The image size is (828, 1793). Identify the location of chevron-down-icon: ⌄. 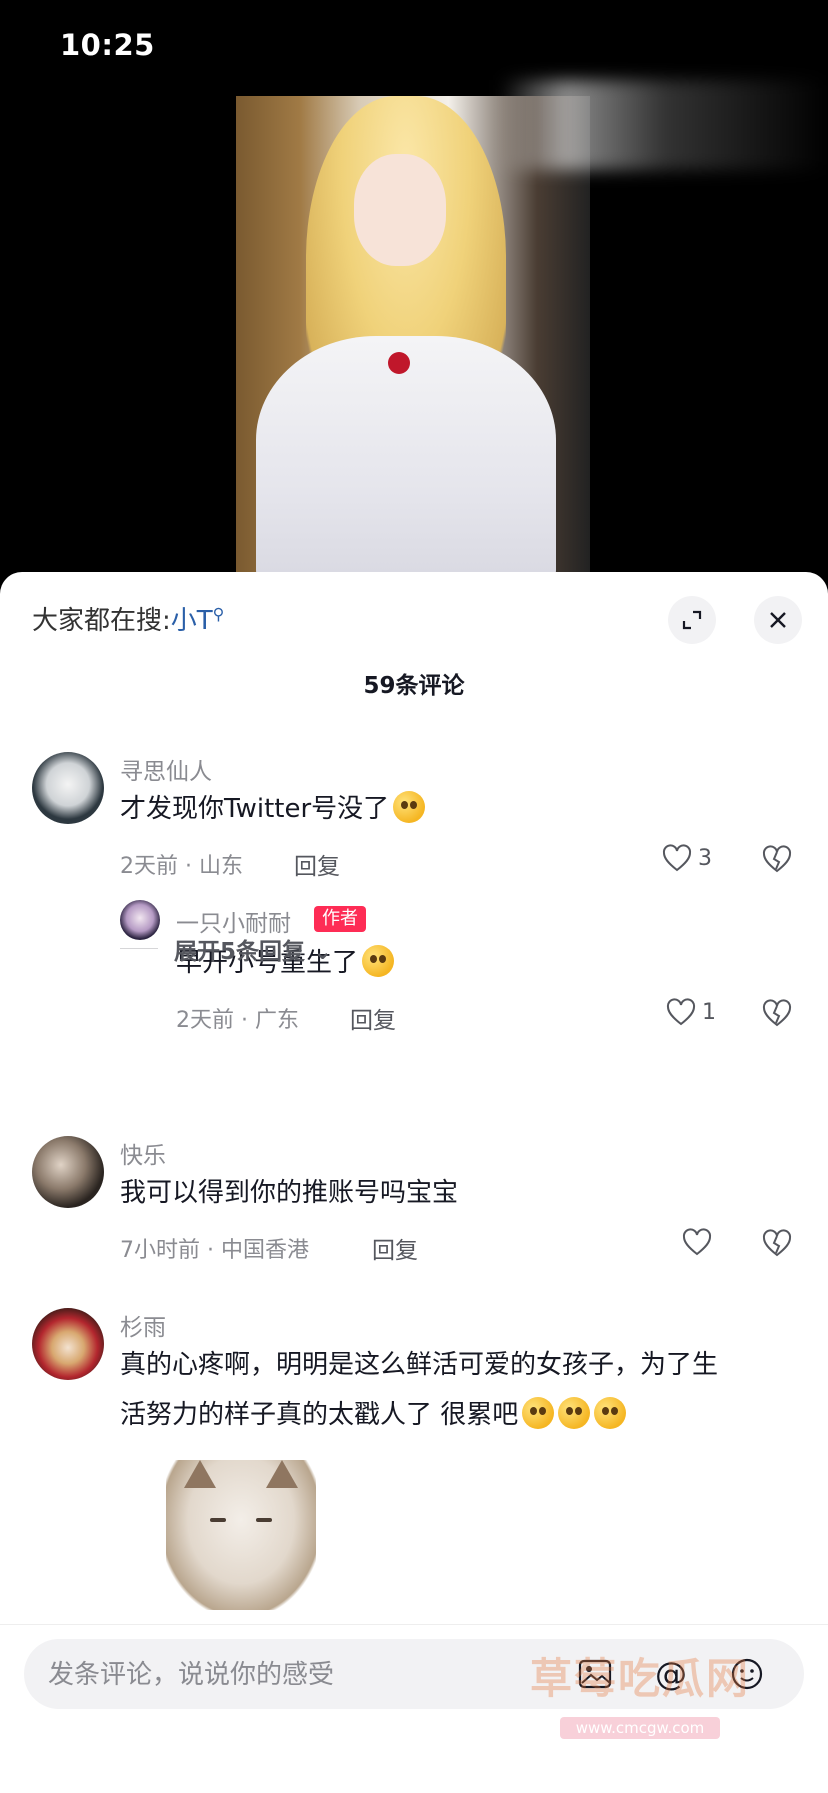
(319, 952).